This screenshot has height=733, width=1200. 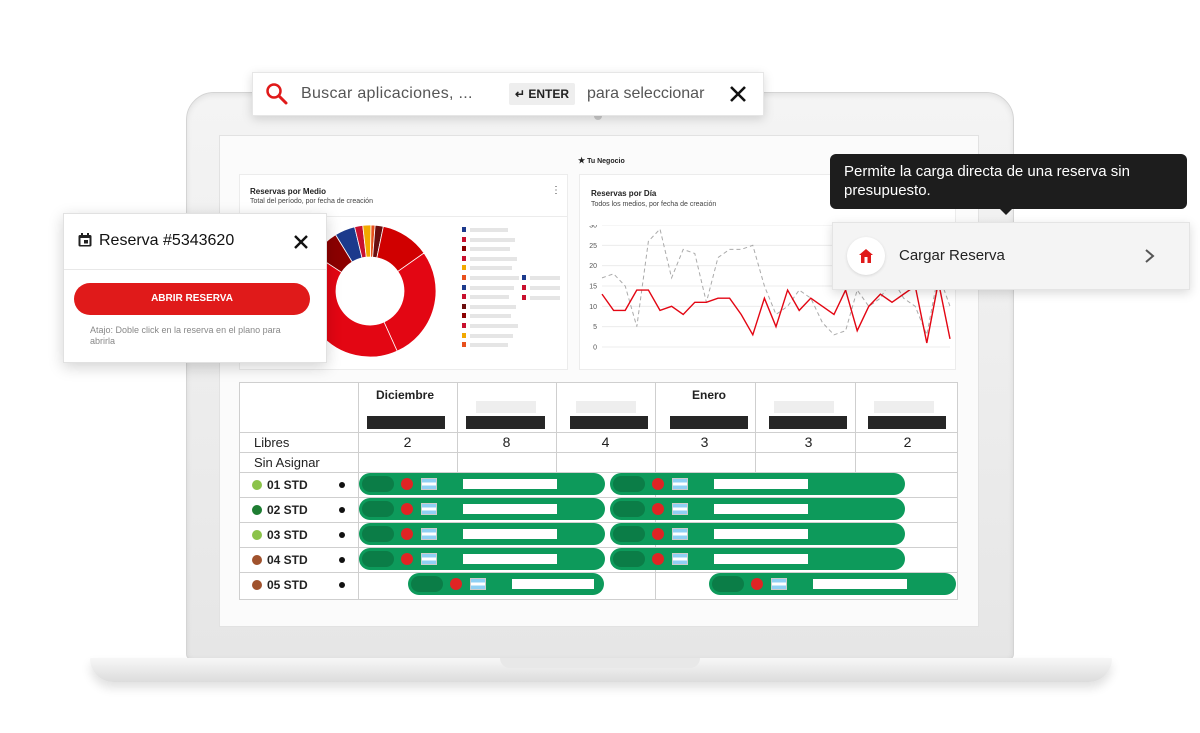 I want to click on more-icon: ⋮, so click(x=556, y=190).